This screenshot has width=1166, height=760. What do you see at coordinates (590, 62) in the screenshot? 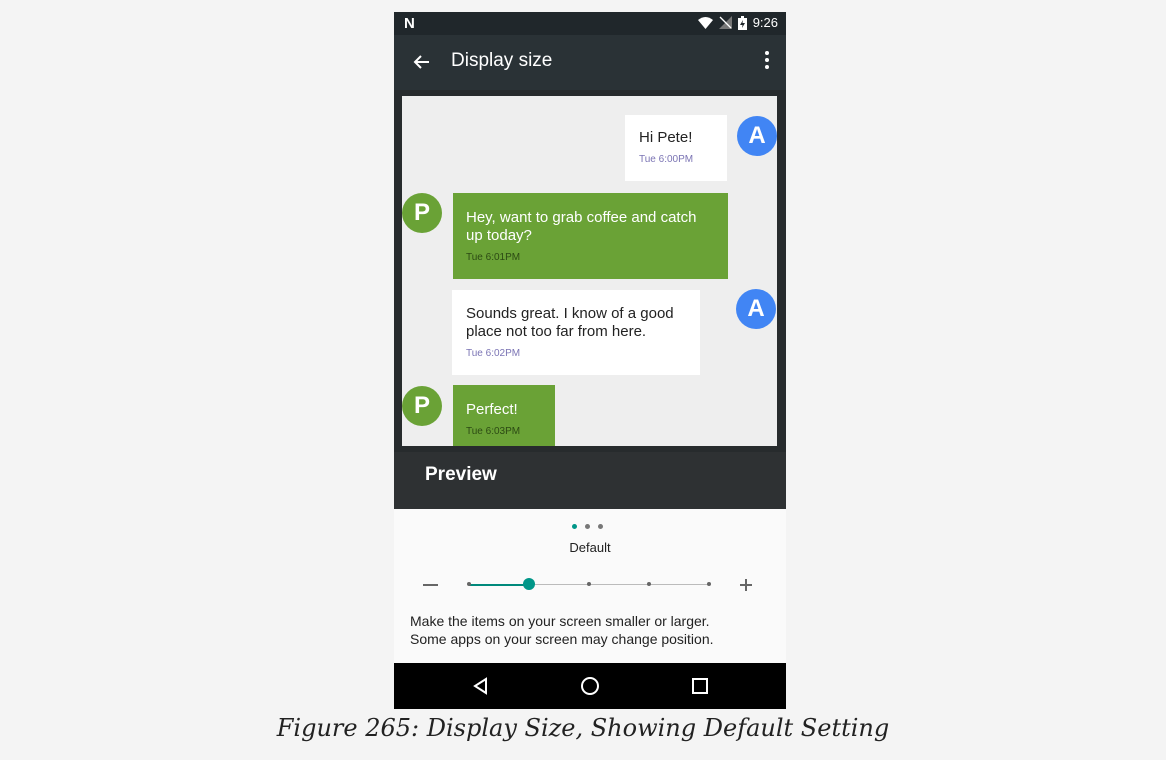
I see `app-toolbar: Display size` at bounding box center [590, 62].